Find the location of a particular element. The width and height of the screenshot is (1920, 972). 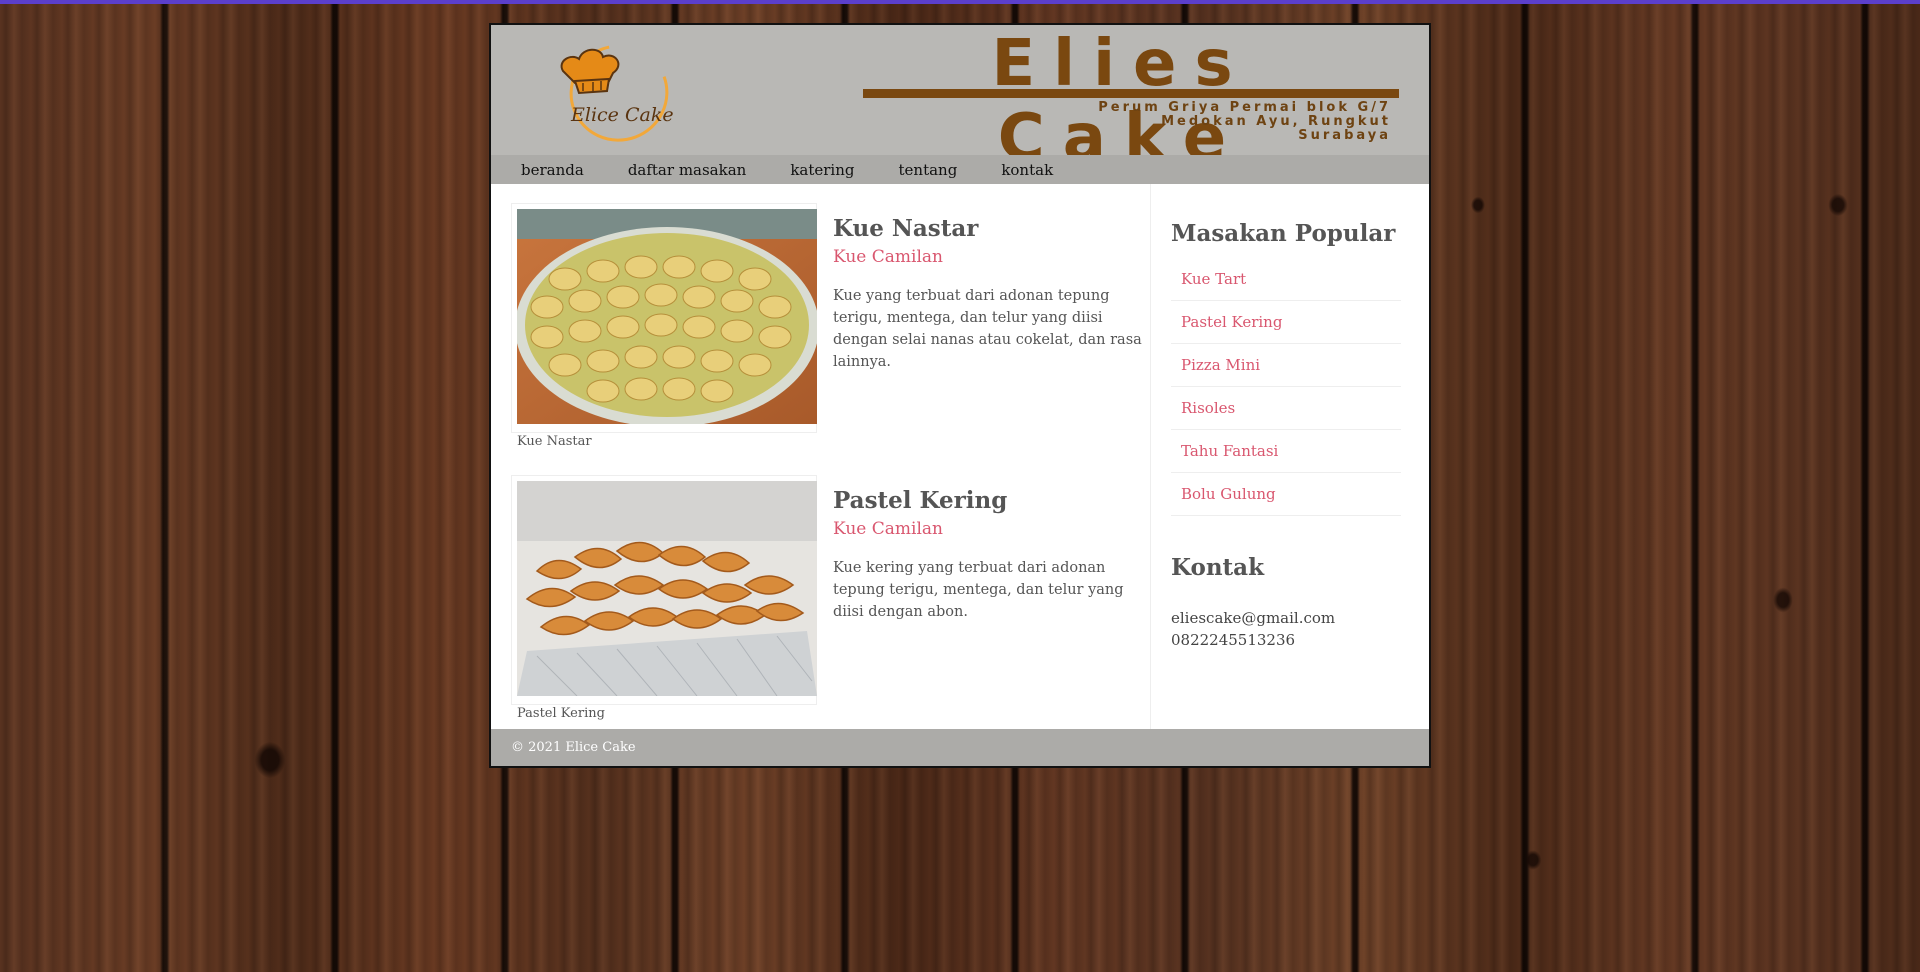

kue-nastar-photo is located at coordinates (667, 316).